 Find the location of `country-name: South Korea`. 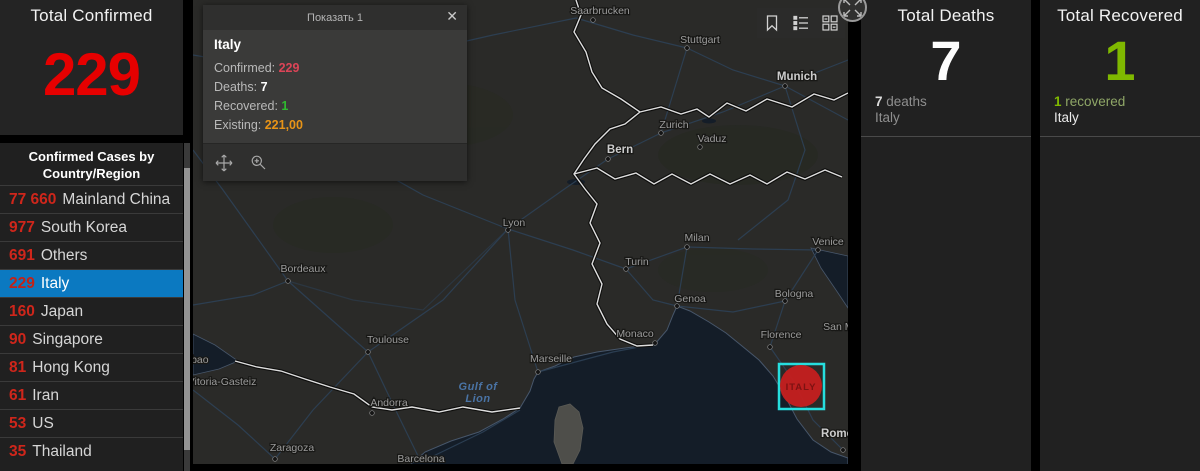

country-name: South Korea is located at coordinates (84, 227).